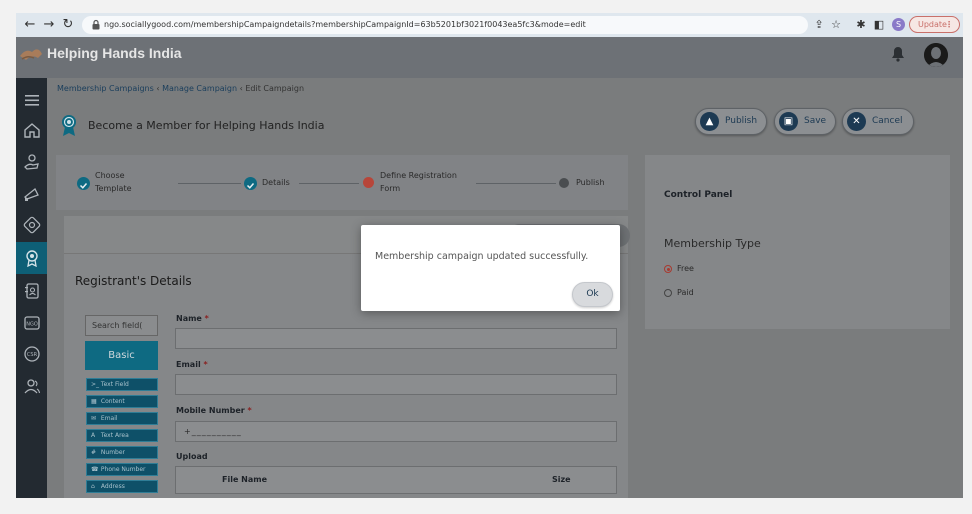 Image resolution: width=972 pixels, height=514 pixels. Describe the element at coordinates (122, 452) in the screenshot. I see `palette-number: # Number` at that location.